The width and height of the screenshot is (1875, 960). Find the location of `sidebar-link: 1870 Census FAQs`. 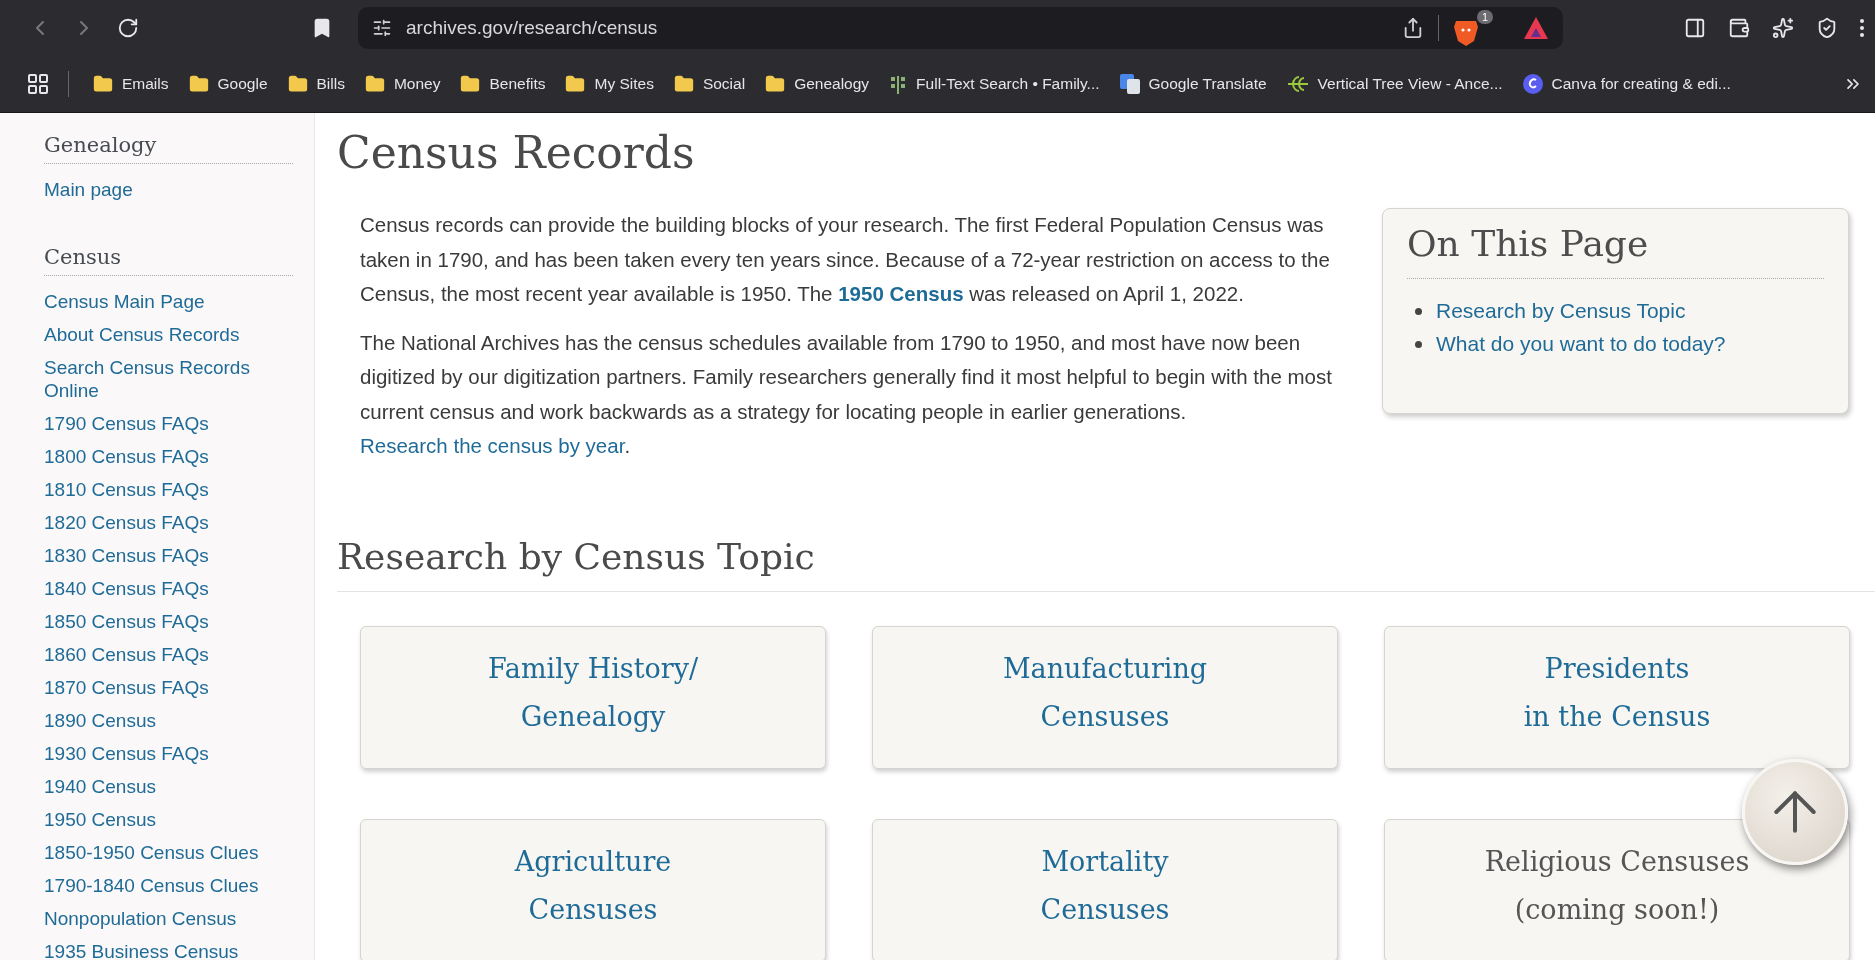

sidebar-link: 1870 Census FAQs is located at coordinates (159, 687).